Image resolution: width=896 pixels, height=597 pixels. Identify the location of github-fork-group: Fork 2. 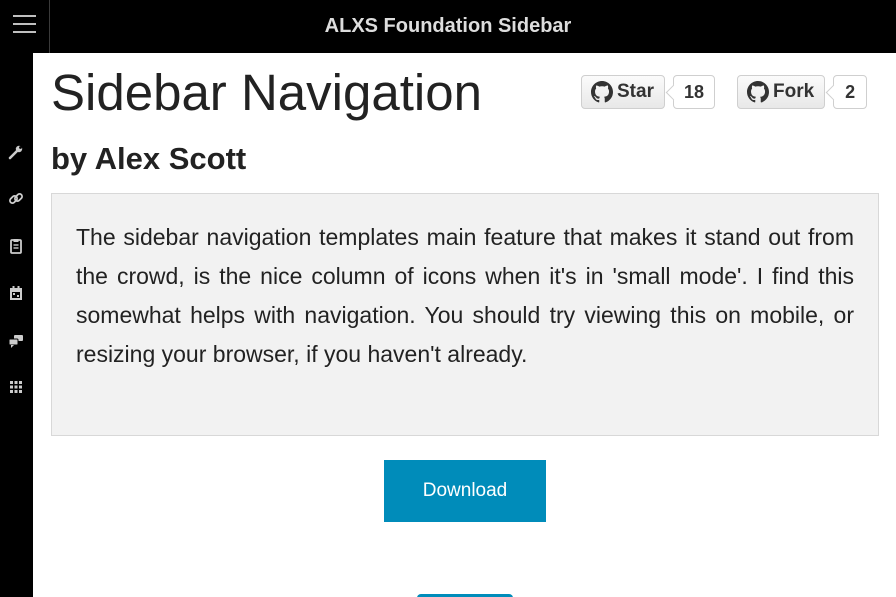
(802, 92).